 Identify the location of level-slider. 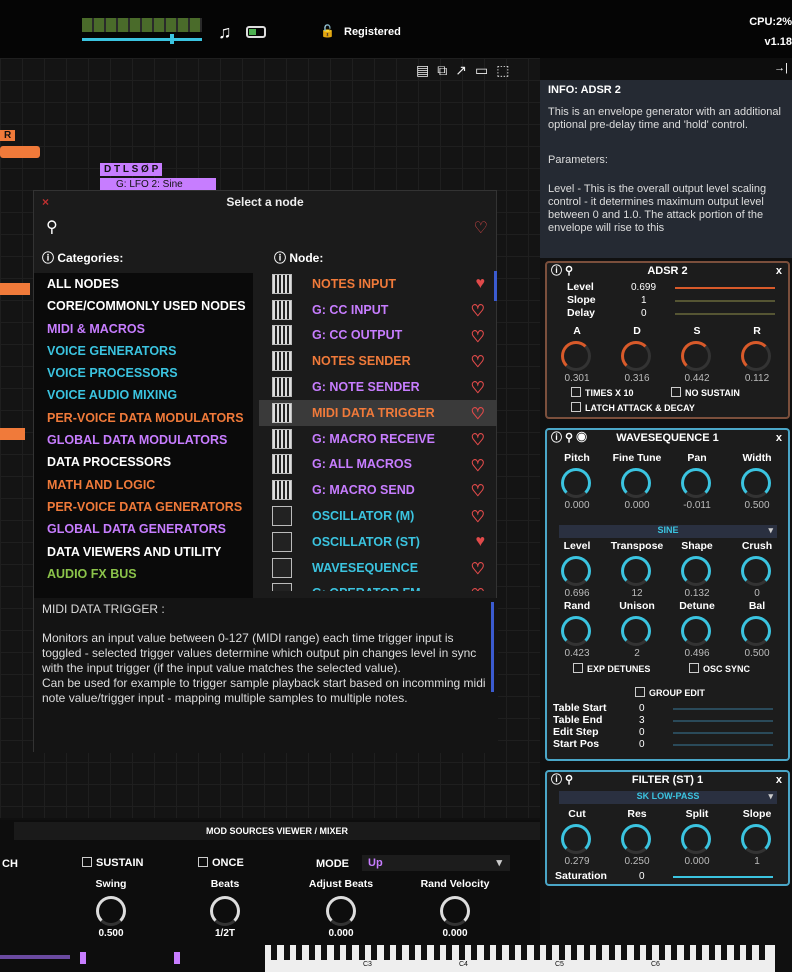
(725, 288).